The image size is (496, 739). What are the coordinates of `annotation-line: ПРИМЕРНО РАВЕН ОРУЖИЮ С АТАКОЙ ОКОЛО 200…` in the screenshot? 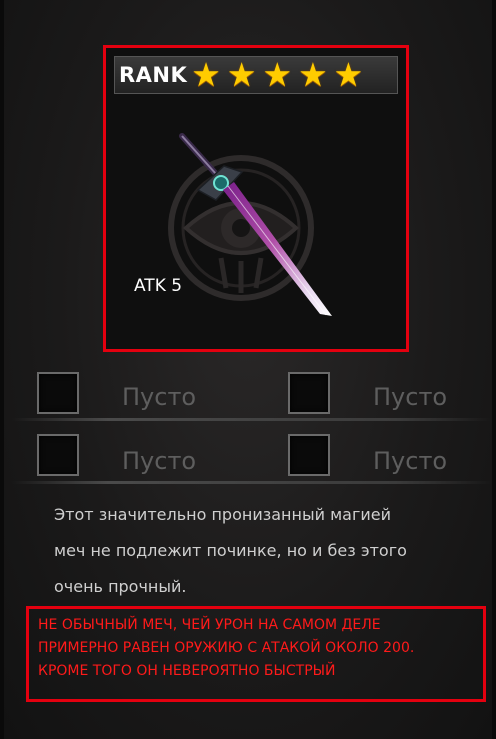 It's located at (226, 648).